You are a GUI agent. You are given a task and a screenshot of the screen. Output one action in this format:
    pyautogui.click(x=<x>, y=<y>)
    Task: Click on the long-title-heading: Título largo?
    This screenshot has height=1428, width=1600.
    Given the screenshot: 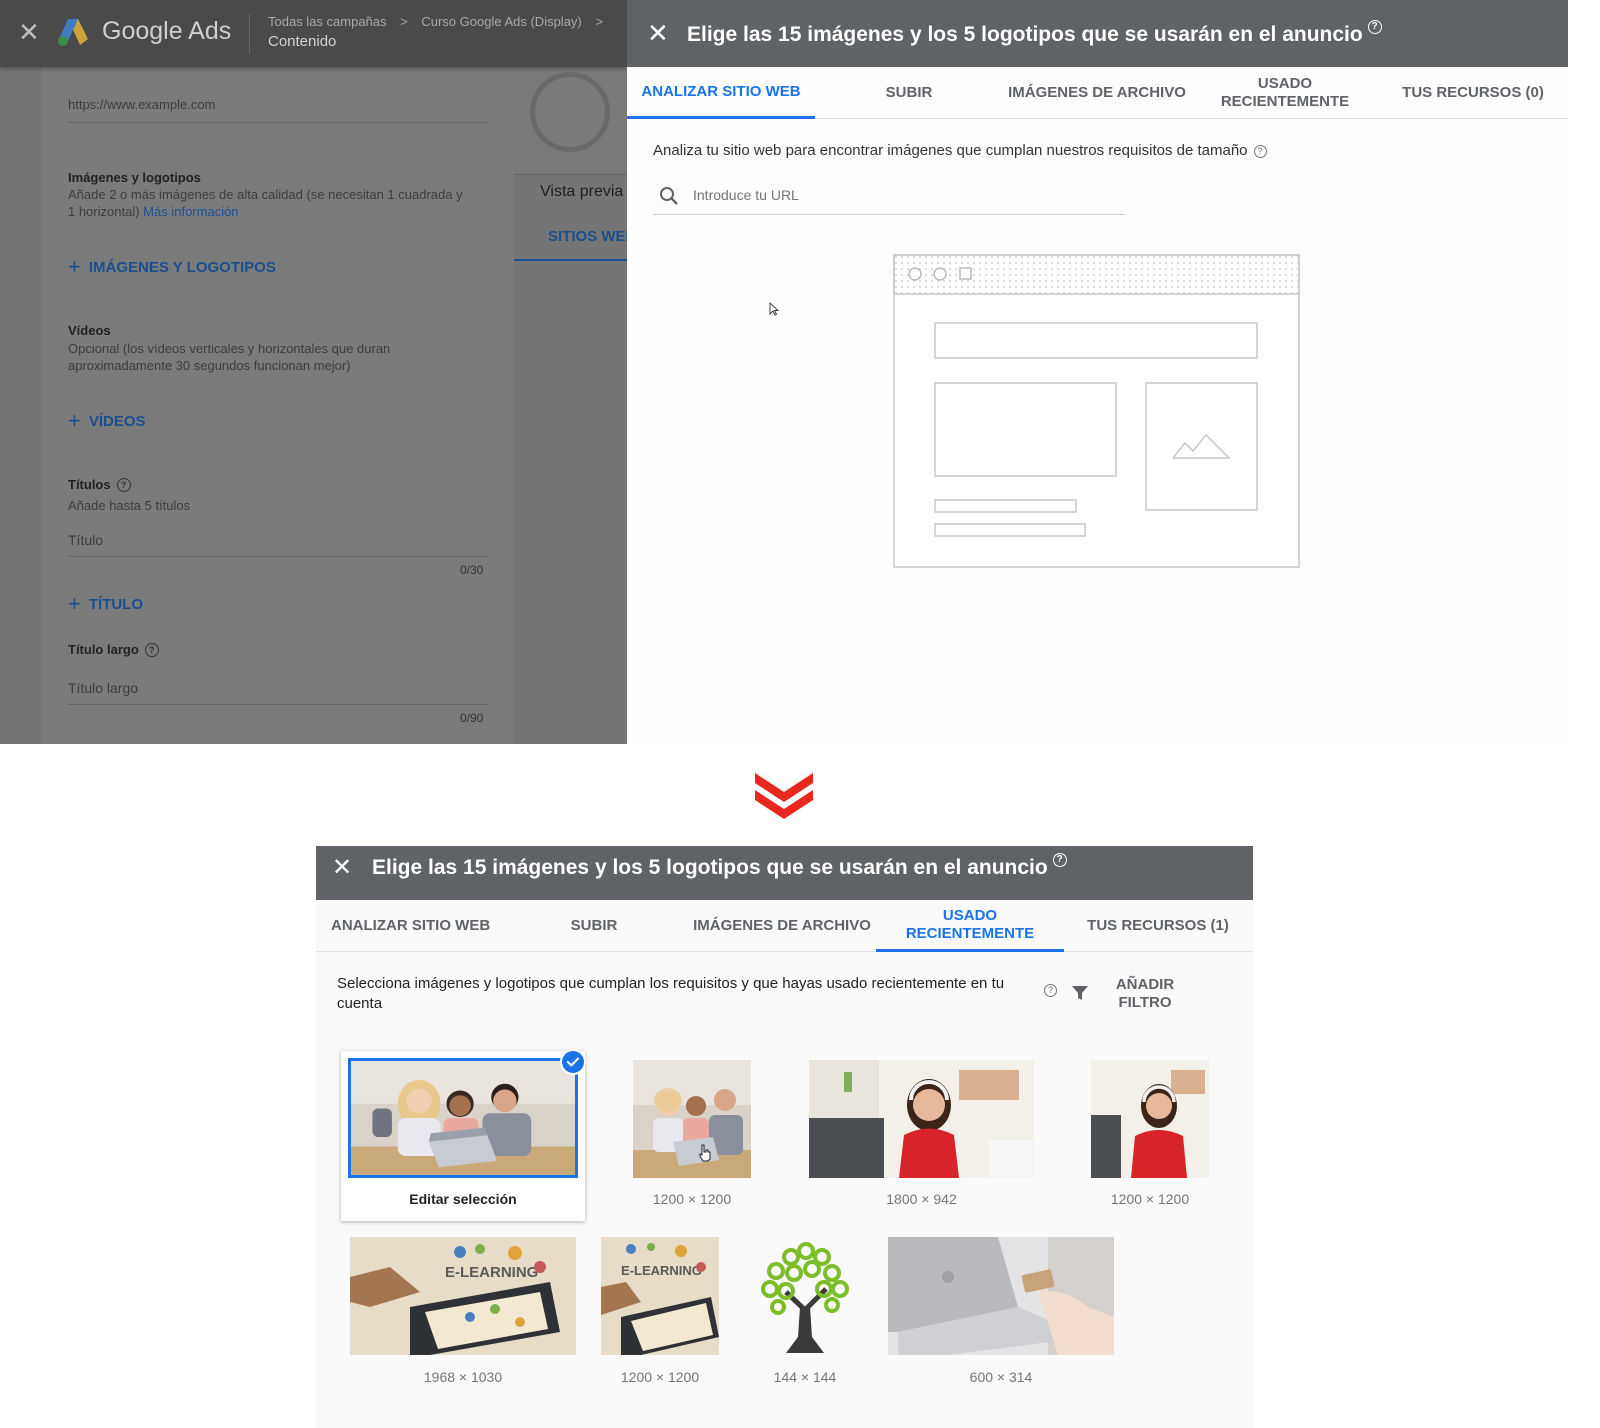 What is the action you would take?
    pyautogui.click(x=113, y=649)
    